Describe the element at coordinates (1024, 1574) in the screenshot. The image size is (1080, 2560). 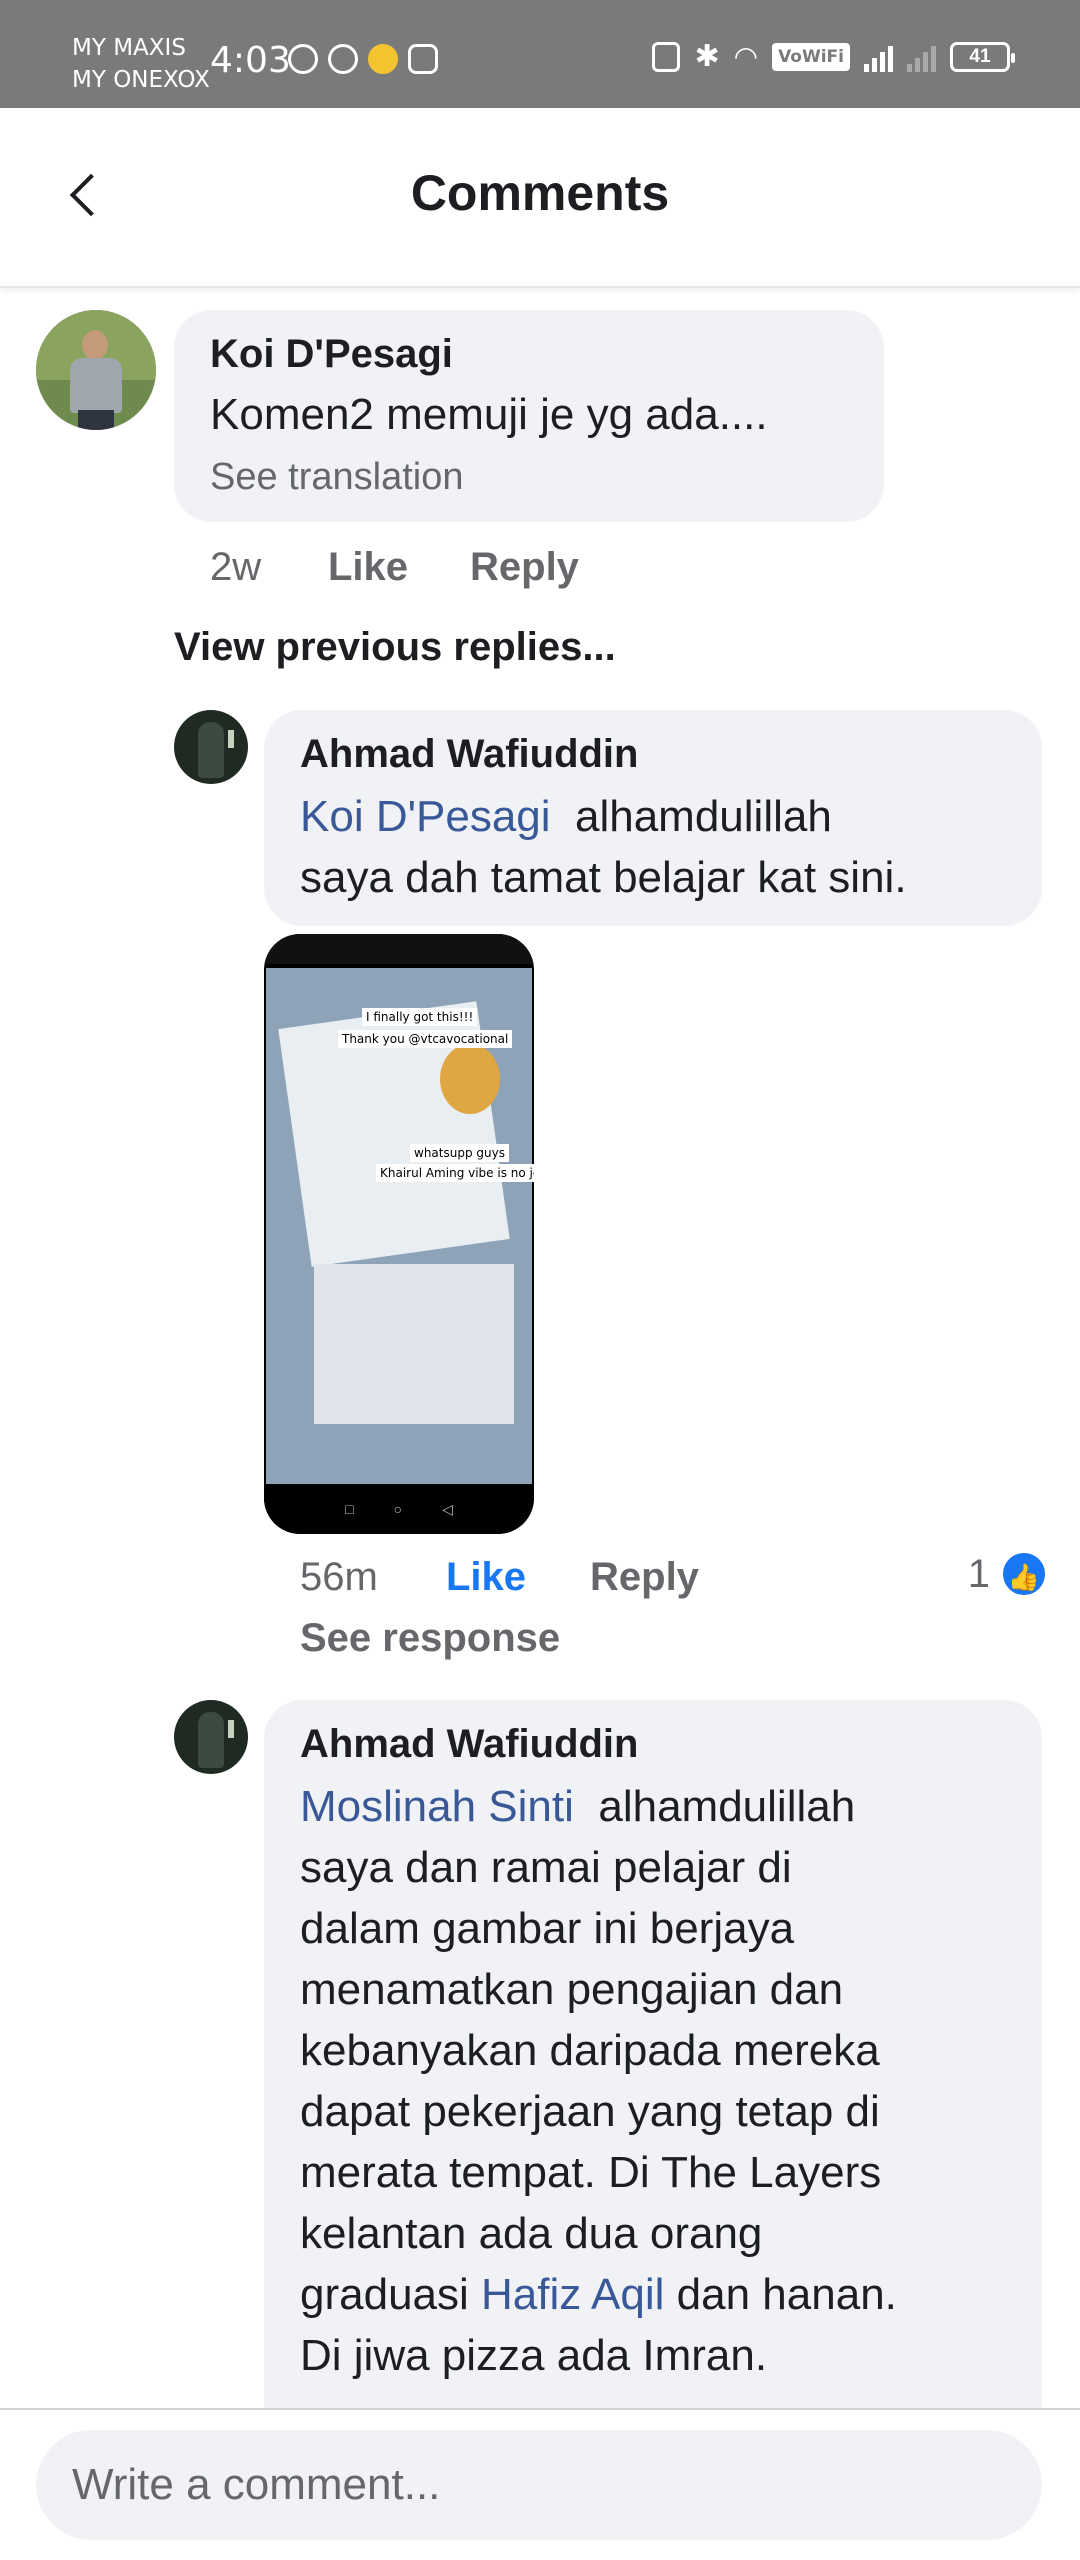
I see `thumbs-up-icon: 👍` at that location.